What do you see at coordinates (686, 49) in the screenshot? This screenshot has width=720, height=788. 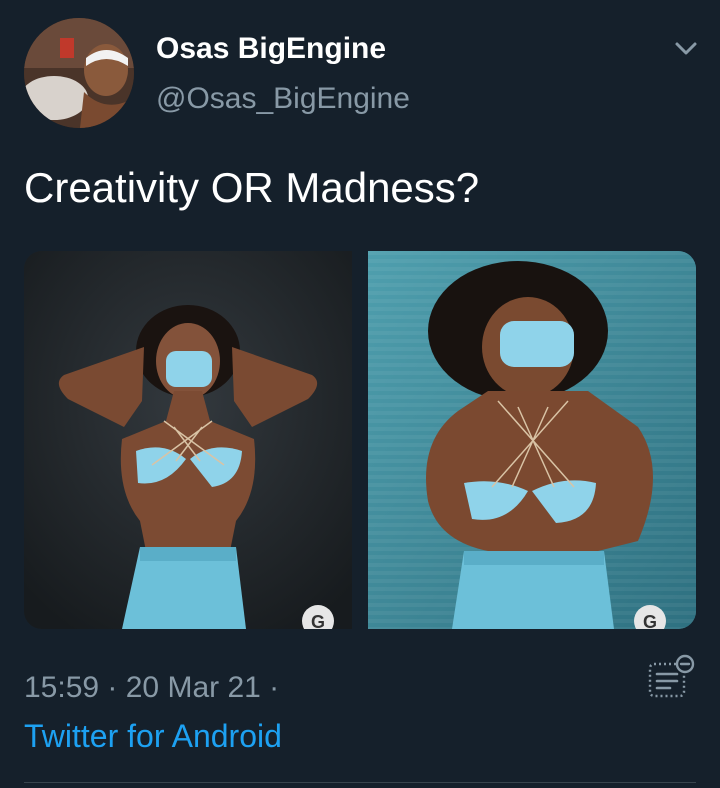 I see `chevron-down-icon` at bounding box center [686, 49].